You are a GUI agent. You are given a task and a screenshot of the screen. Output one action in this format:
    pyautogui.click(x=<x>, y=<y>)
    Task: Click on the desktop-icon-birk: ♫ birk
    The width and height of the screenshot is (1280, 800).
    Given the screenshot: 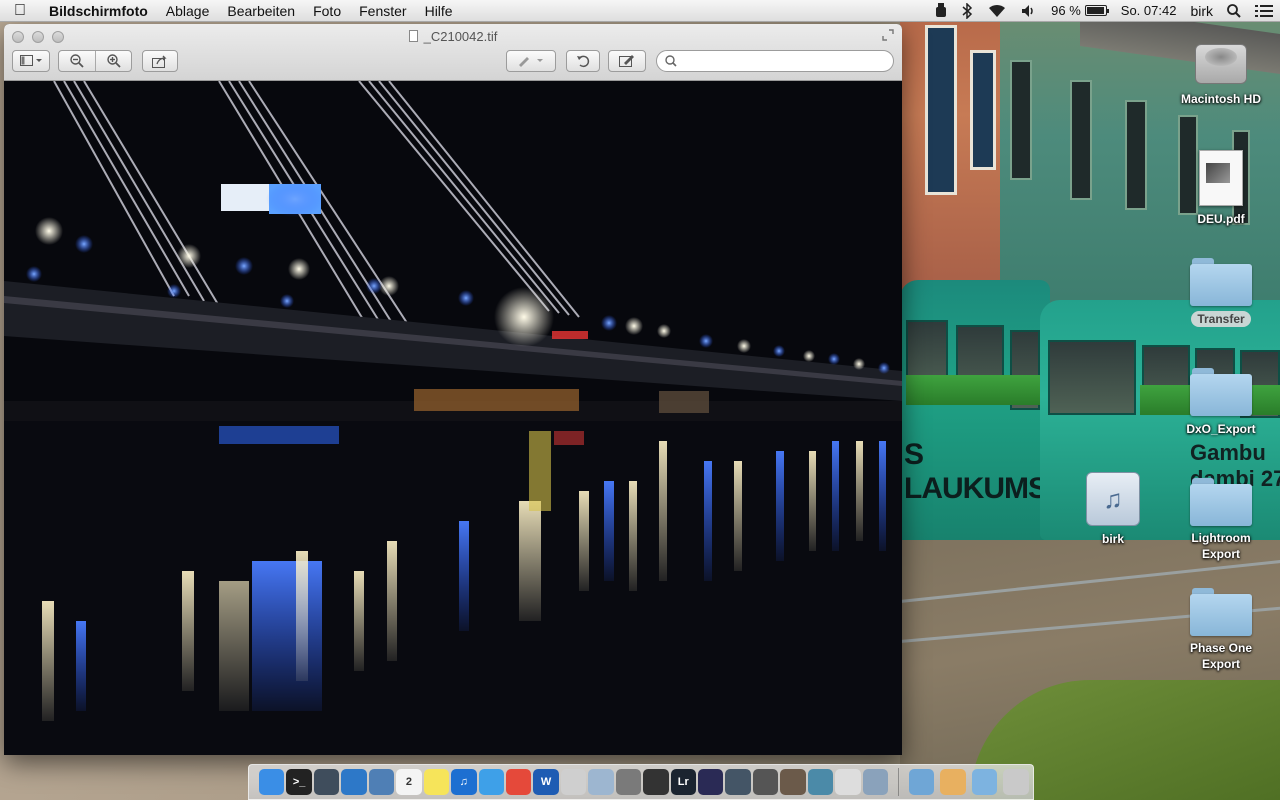 What is the action you would take?
    pyautogui.click(x=1113, y=510)
    